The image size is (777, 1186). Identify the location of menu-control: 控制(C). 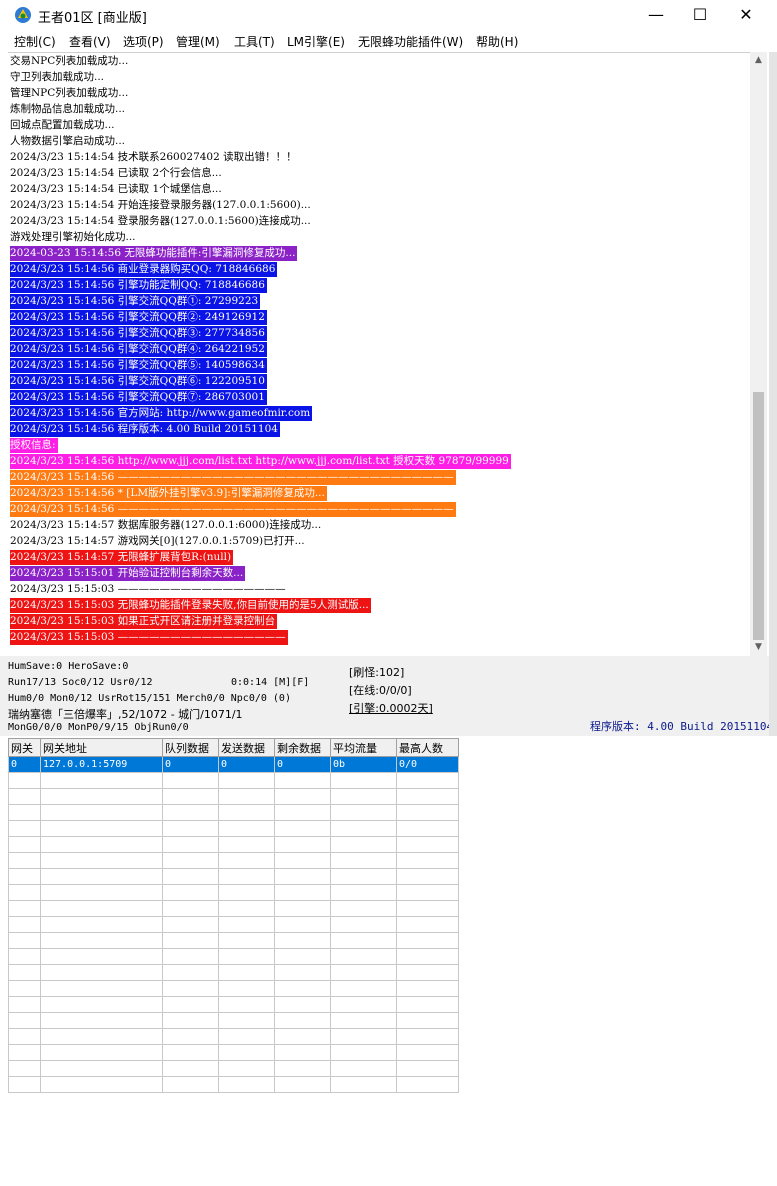
(35, 41).